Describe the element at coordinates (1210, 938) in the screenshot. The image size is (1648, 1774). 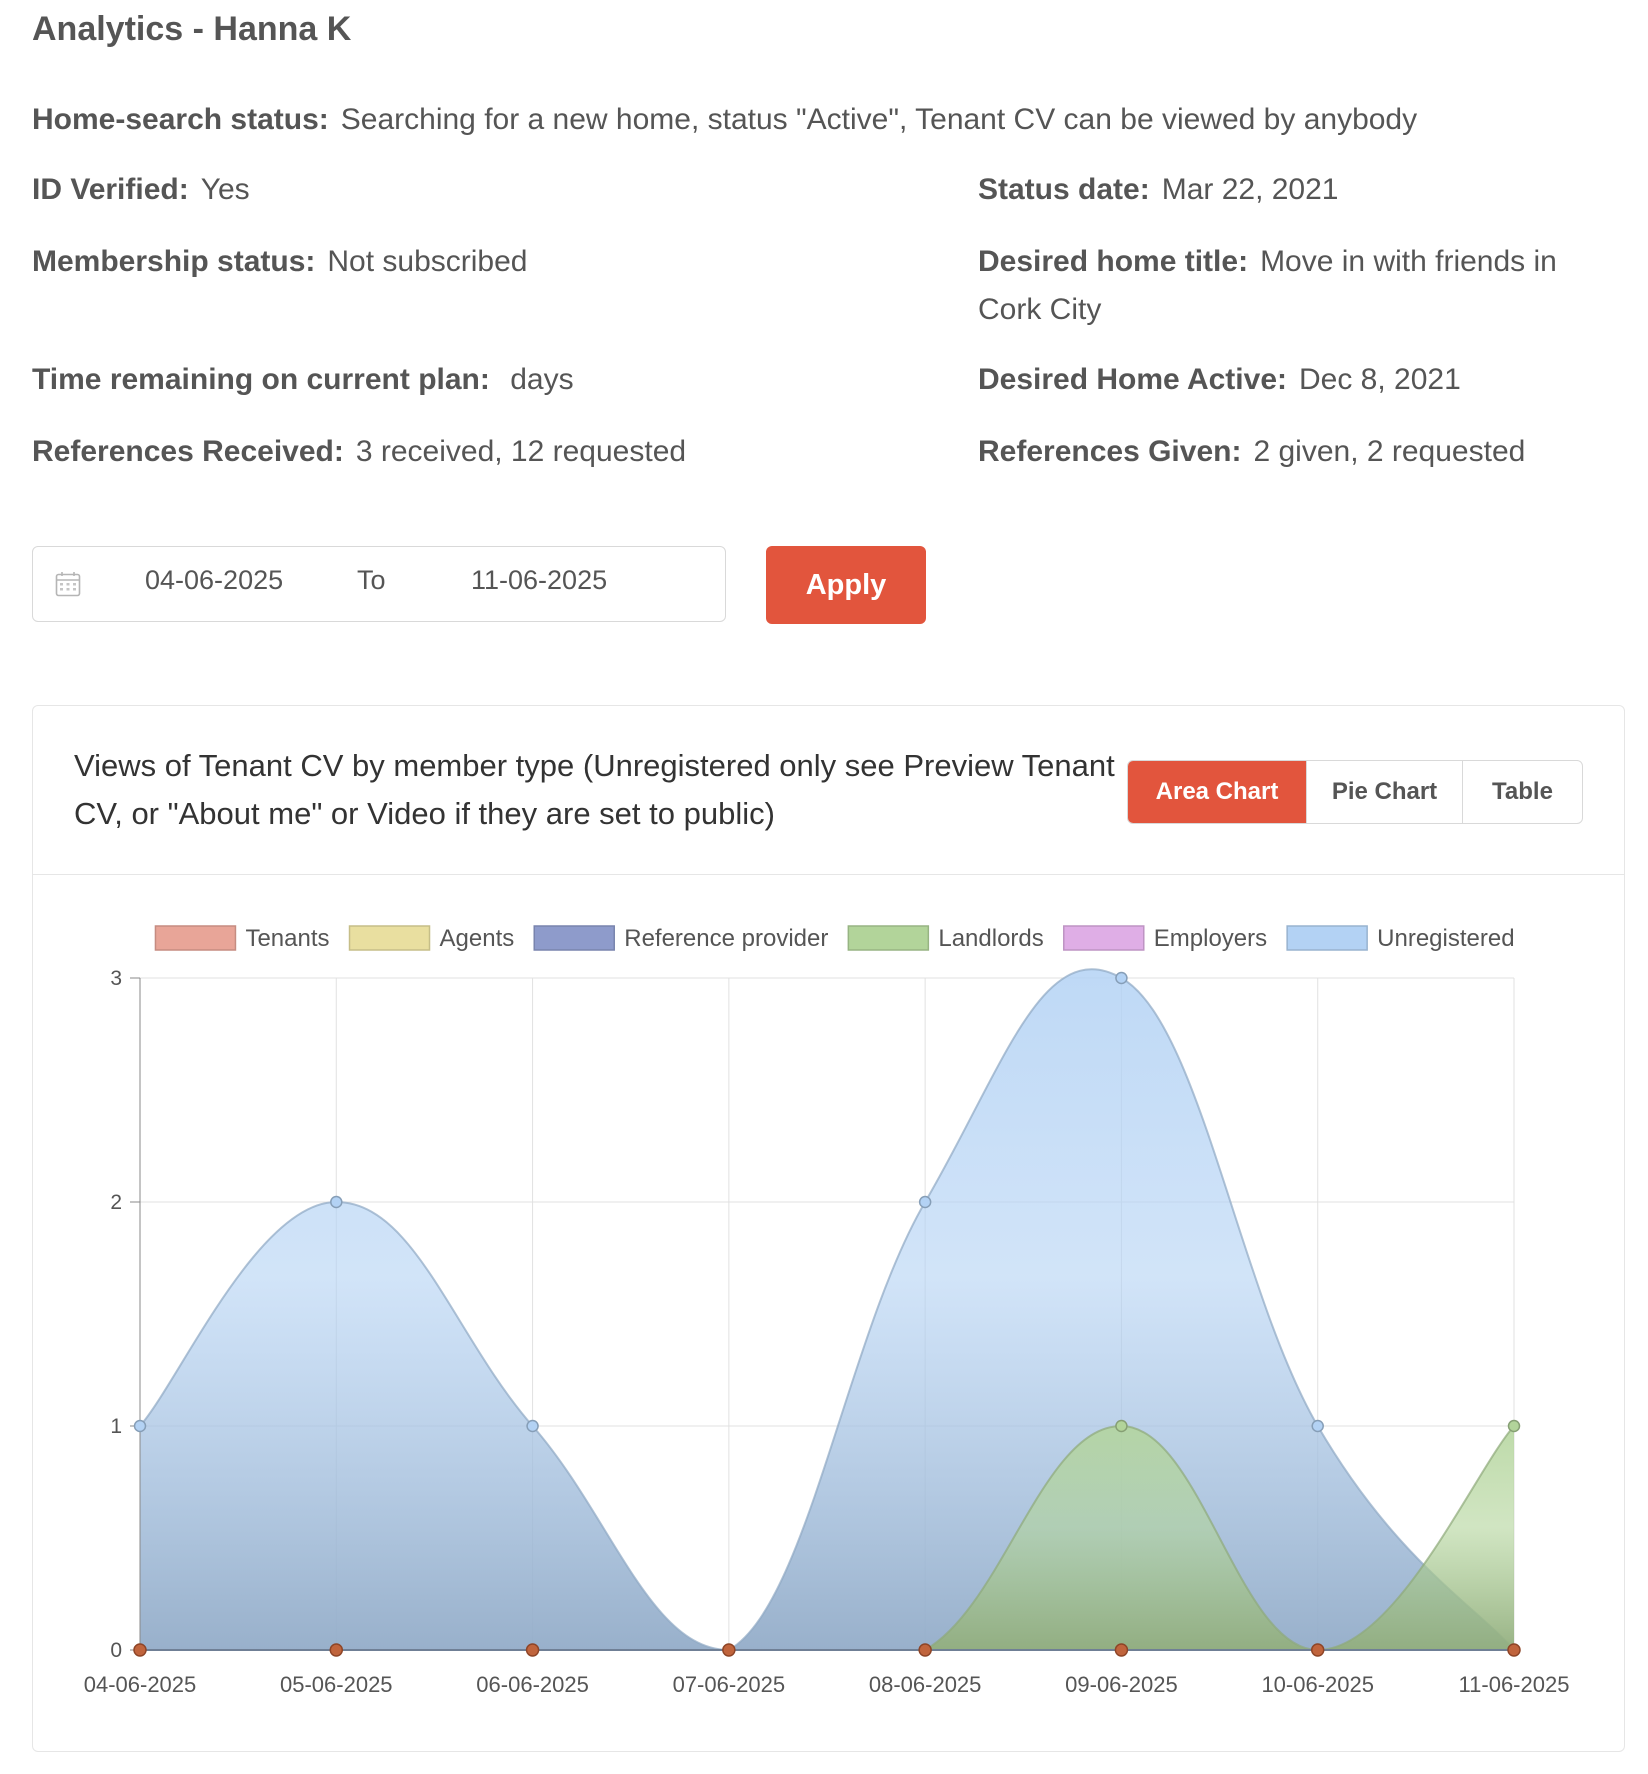
I see `legend-label: Employers` at that location.